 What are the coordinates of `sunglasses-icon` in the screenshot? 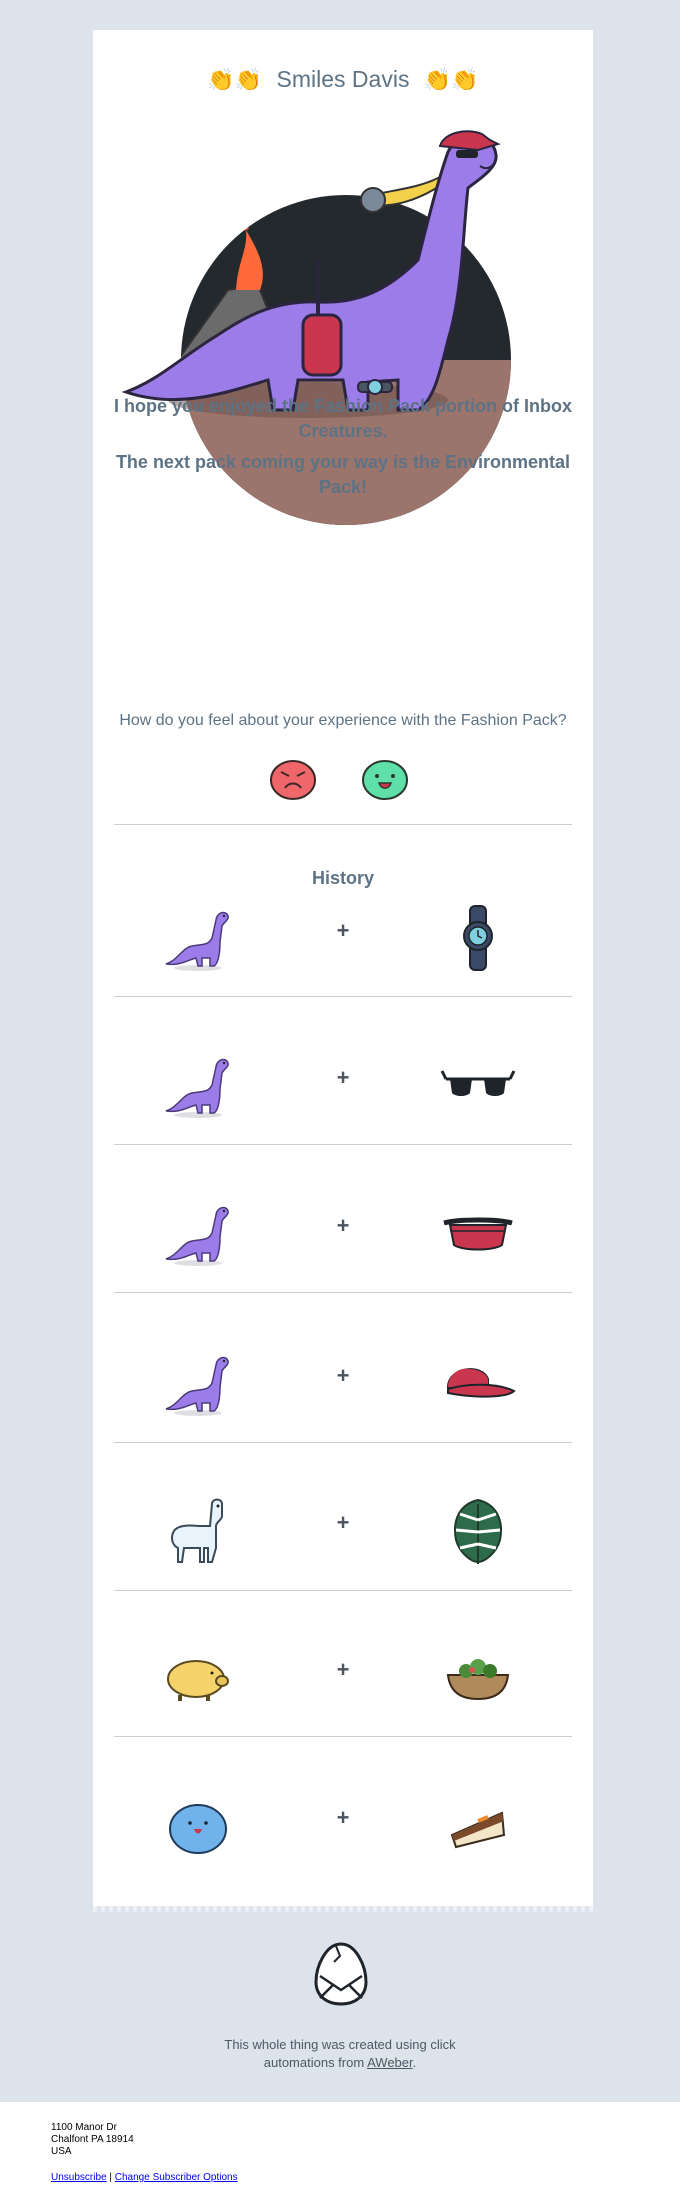 It's located at (478, 1083).